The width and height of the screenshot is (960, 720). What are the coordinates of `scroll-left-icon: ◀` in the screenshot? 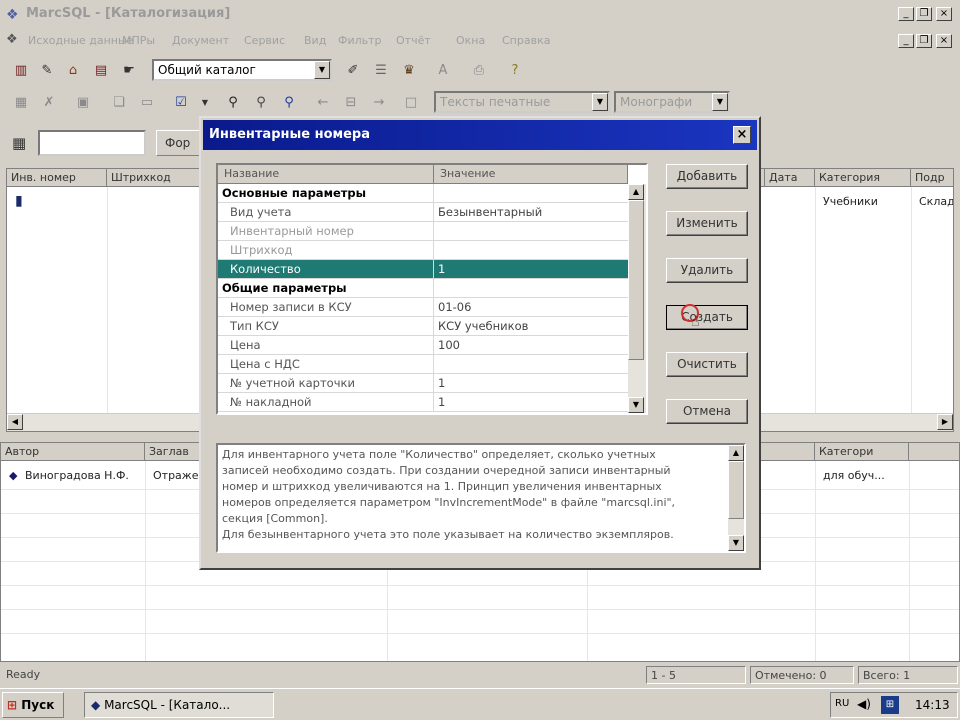 It's located at (15, 422).